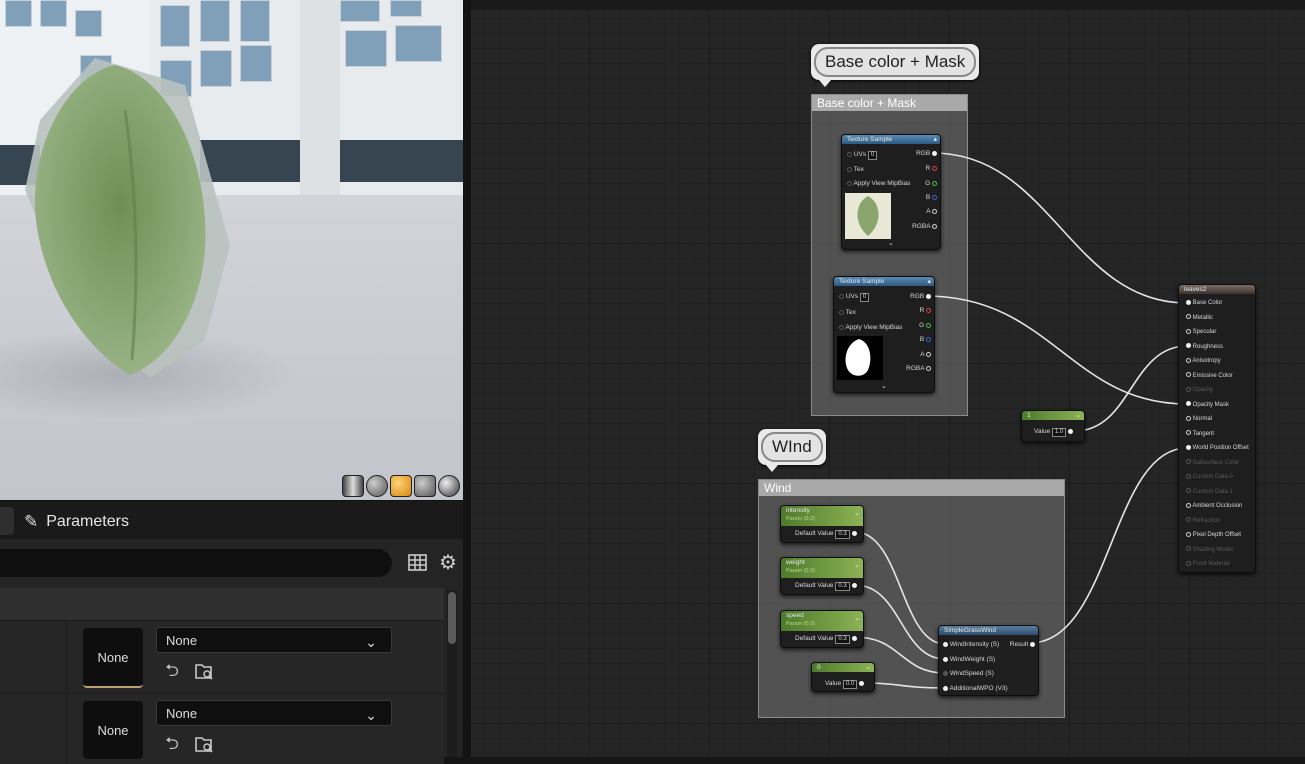 The image size is (1305, 764). I want to click on result-input-pin: Metallic, so click(1199, 318).